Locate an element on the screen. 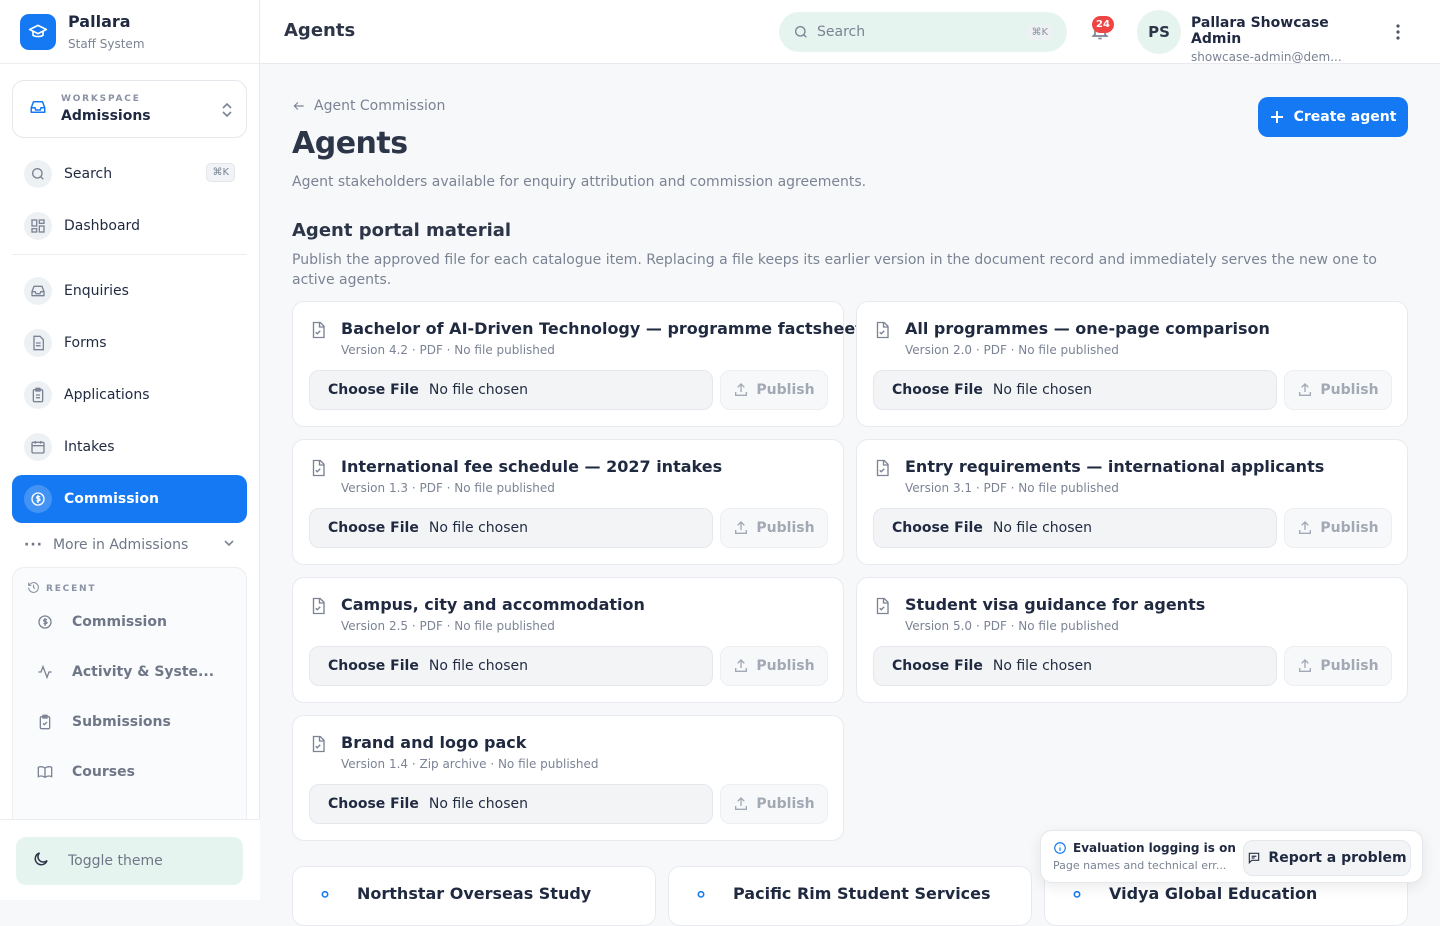 The width and height of the screenshot is (1440, 926). sidebar-search: Search ⌘K is located at coordinates (129, 174).